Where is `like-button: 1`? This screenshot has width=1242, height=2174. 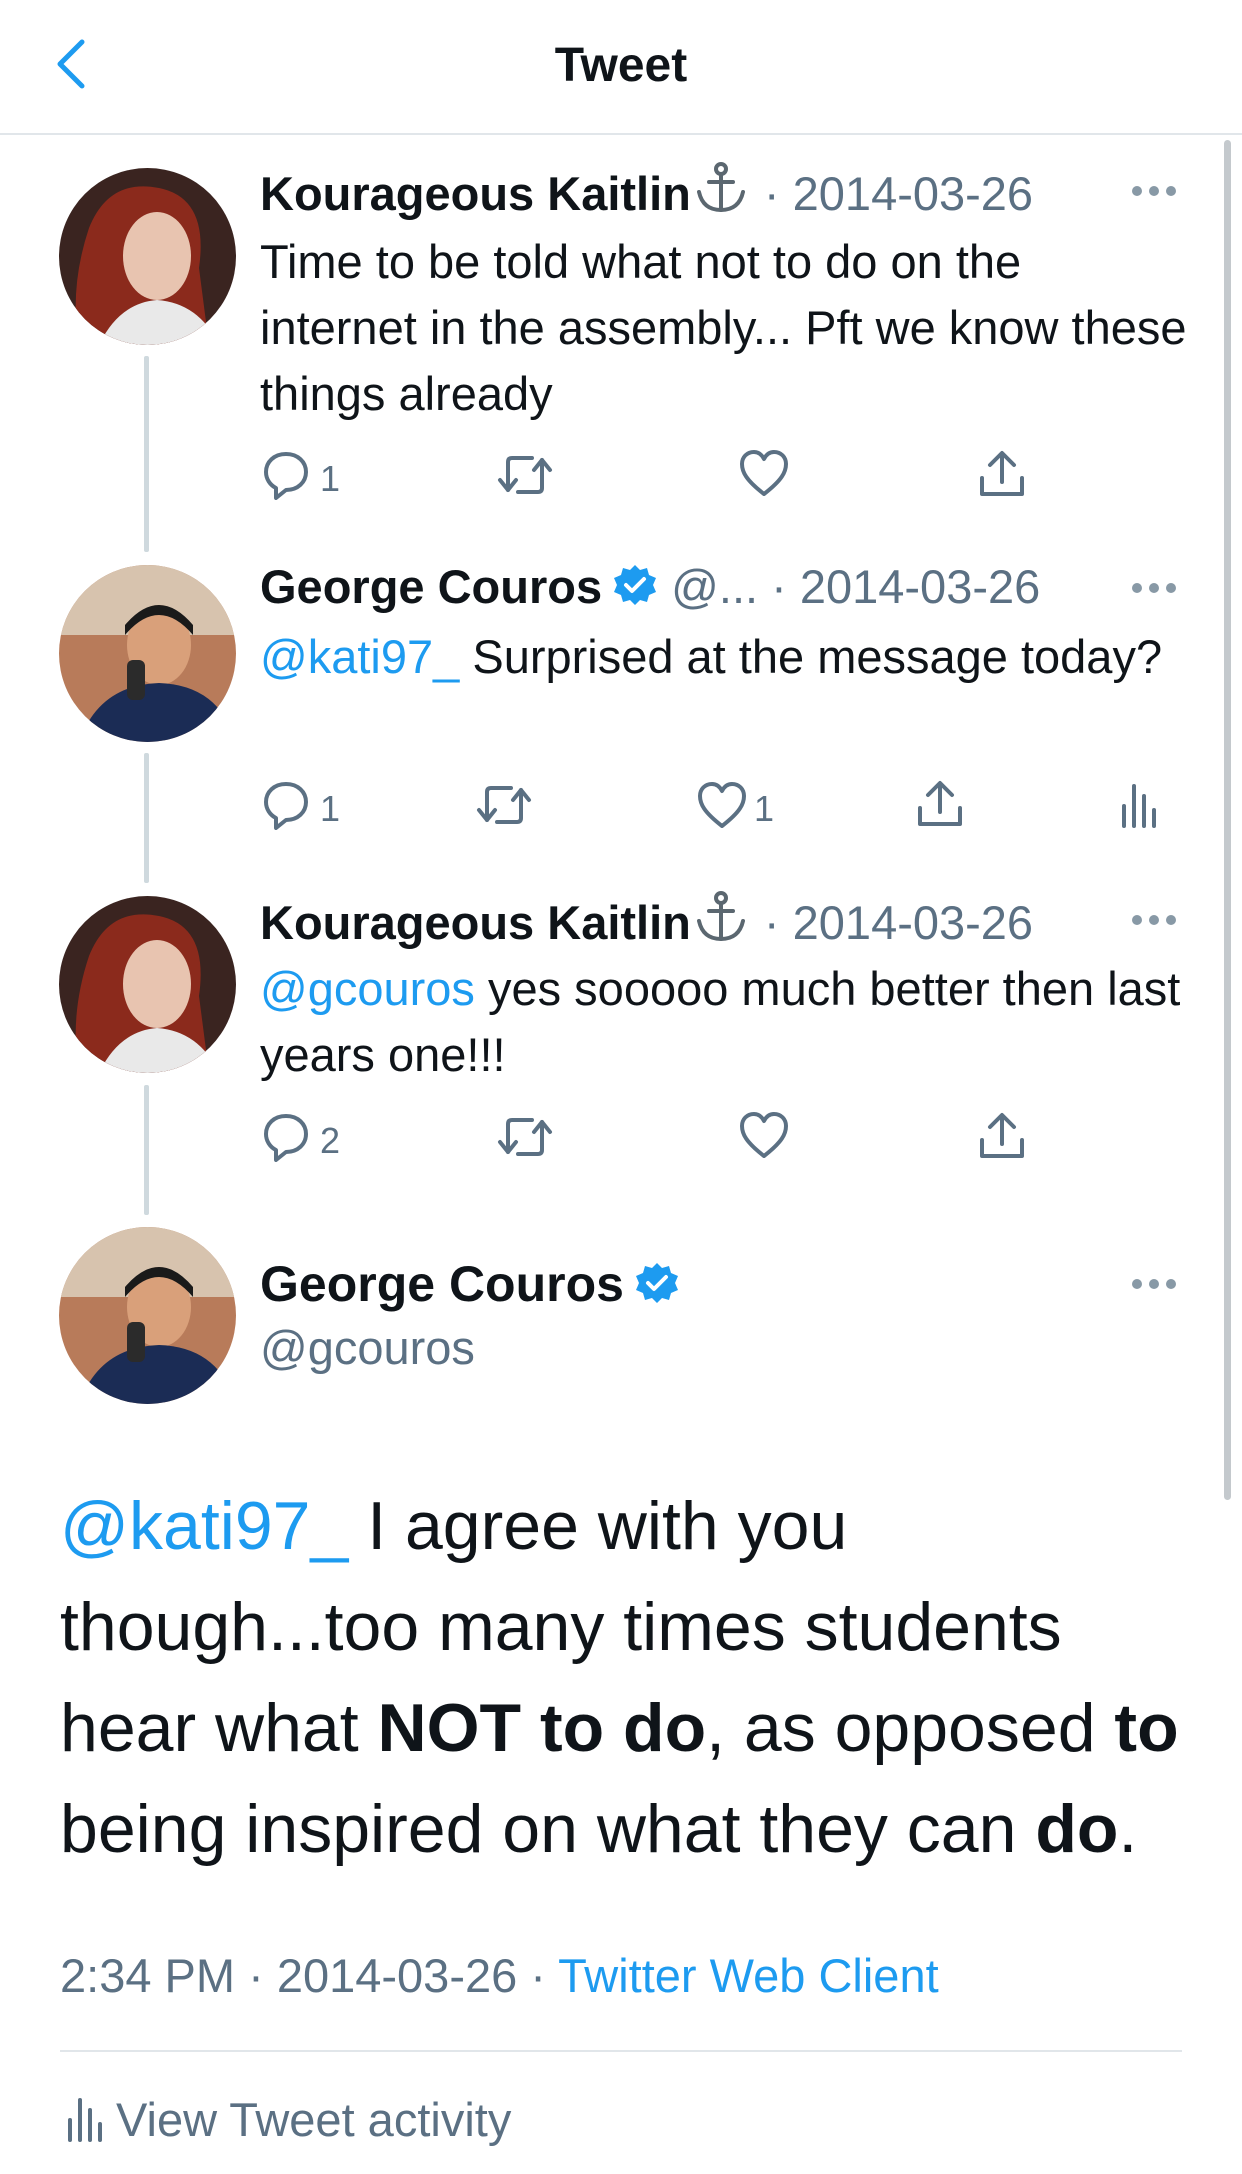
like-button: 1 is located at coordinates (746, 810).